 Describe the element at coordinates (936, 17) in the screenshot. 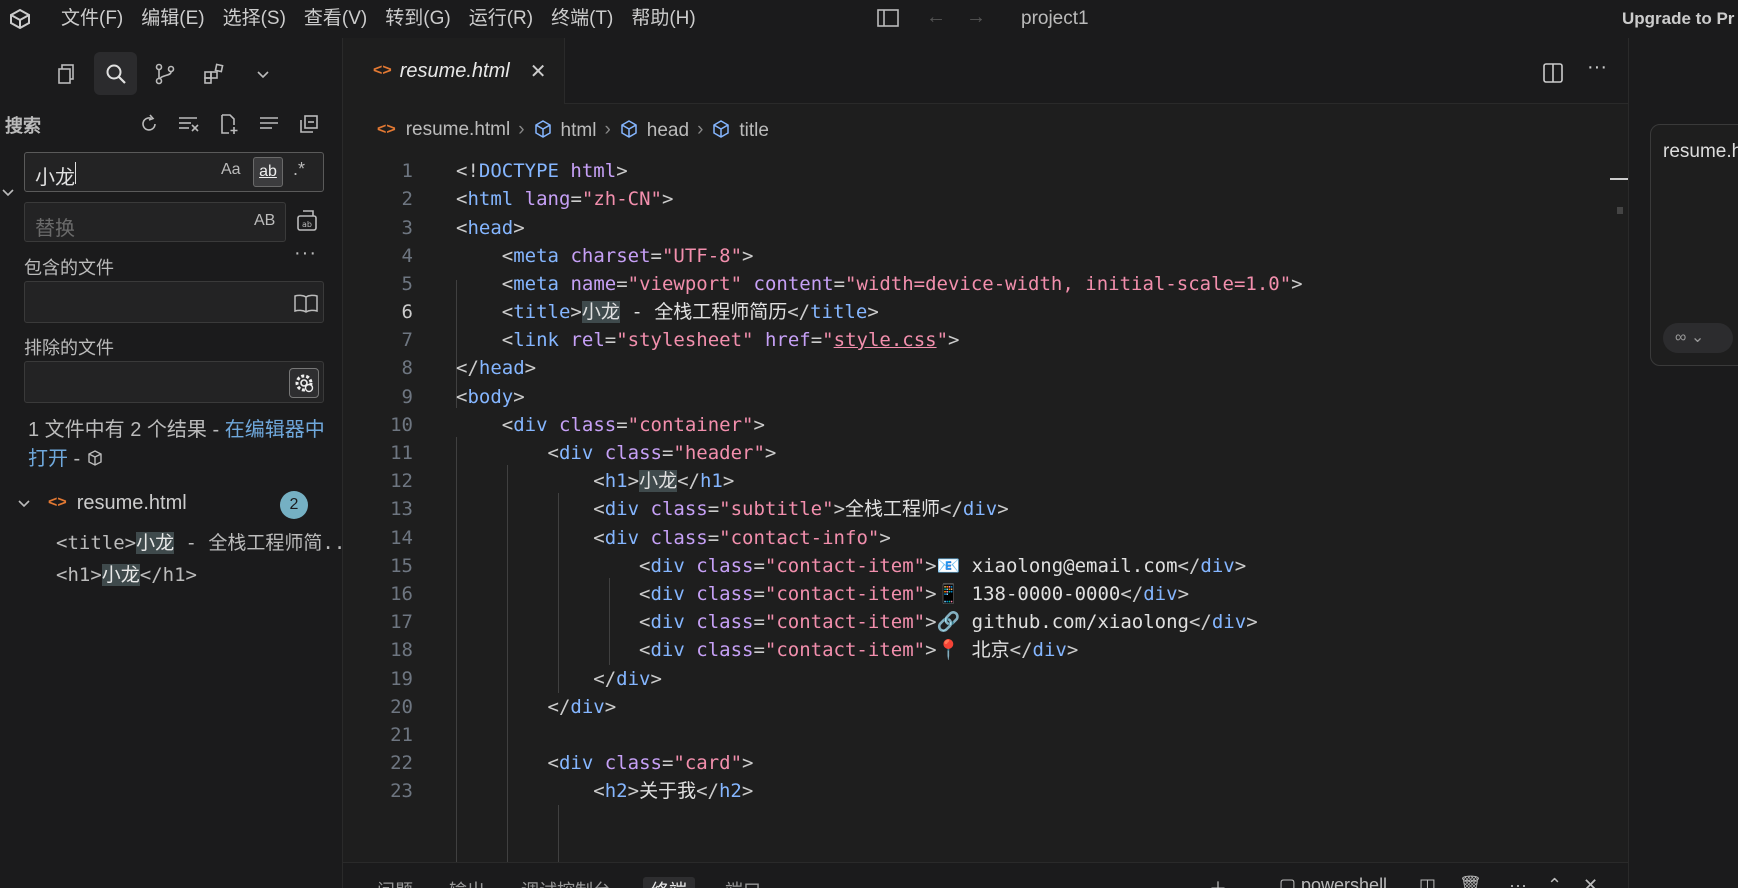

I see `nav-back-icon: ←` at that location.